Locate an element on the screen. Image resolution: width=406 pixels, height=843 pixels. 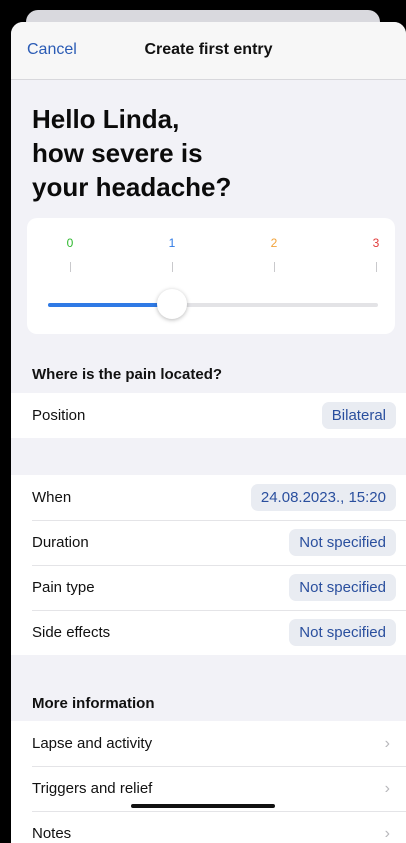
question-line-1: Hello Linda, is located at coordinates (106, 119).